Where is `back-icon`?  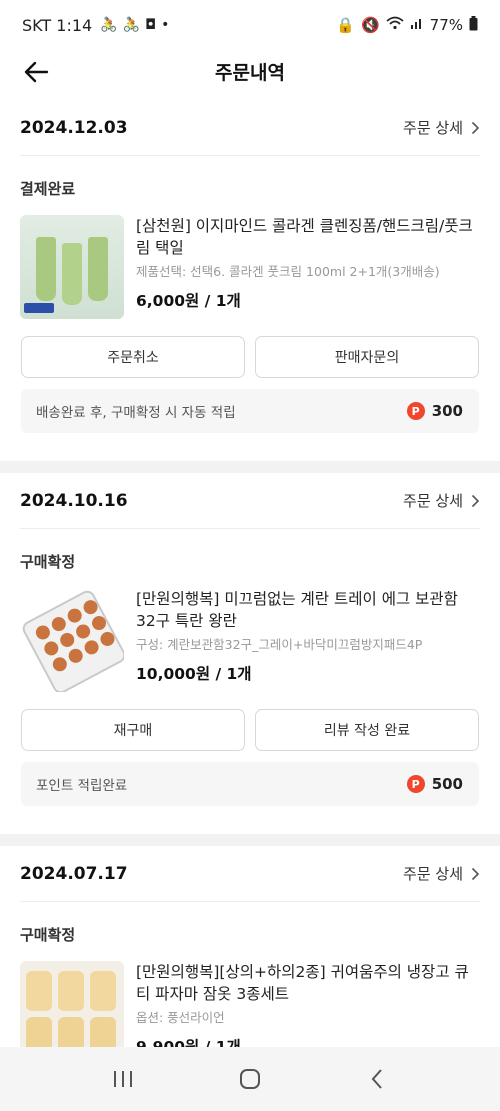 back-icon is located at coordinates (376, 1079).